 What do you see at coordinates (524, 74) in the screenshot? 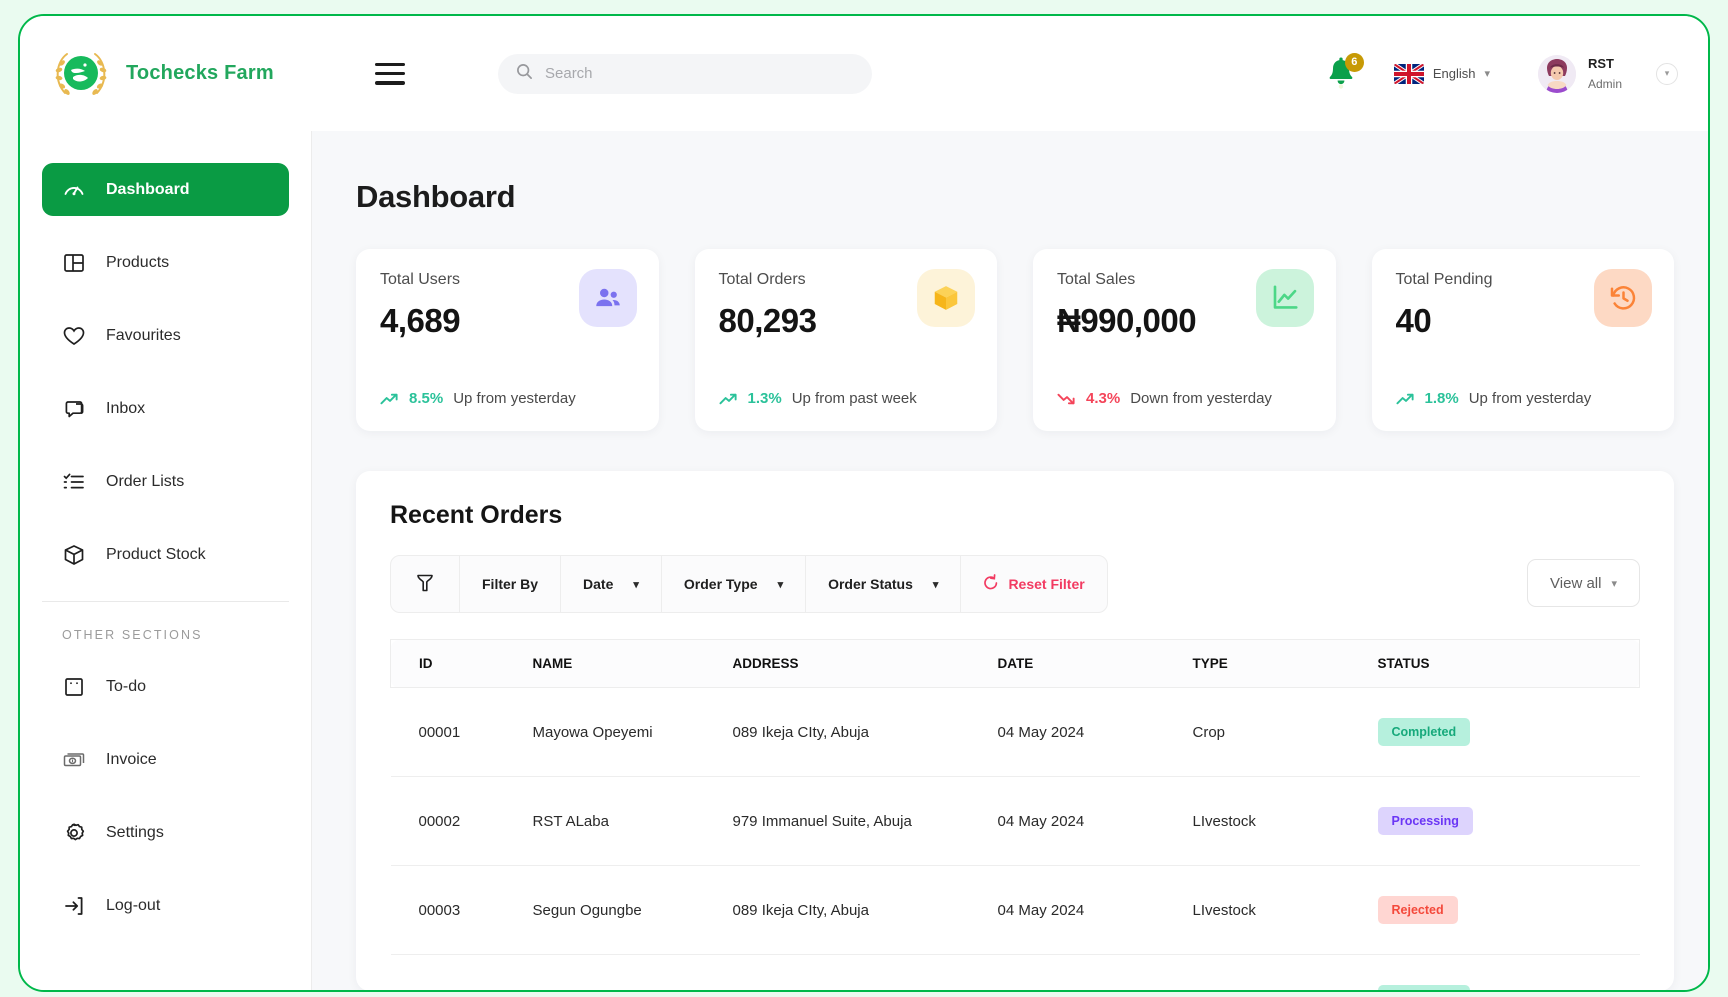
I see `search-icon` at bounding box center [524, 74].